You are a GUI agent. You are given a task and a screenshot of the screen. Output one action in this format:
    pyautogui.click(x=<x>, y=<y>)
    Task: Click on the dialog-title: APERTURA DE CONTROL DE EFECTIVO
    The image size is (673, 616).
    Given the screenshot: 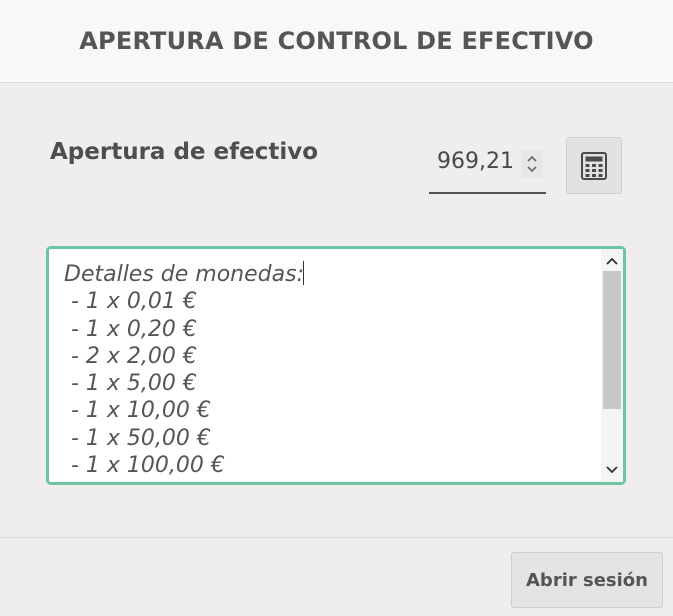 What is the action you would take?
    pyautogui.click(x=336, y=41)
    